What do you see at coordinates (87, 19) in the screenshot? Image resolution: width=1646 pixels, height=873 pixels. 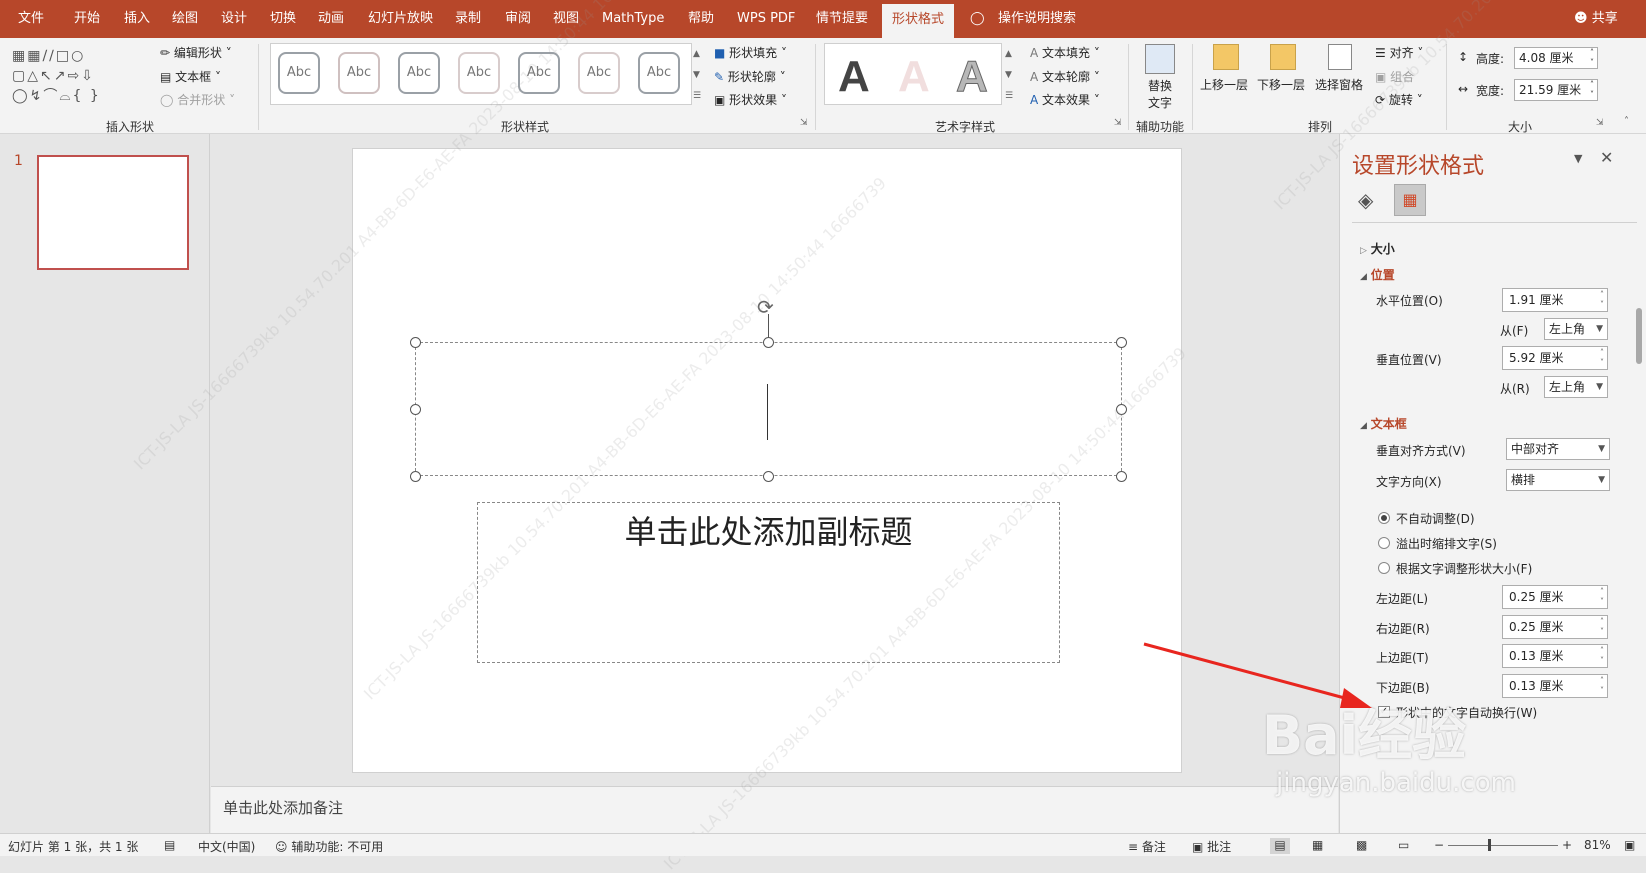 I see `tab-home: 开始` at bounding box center [87, 19].